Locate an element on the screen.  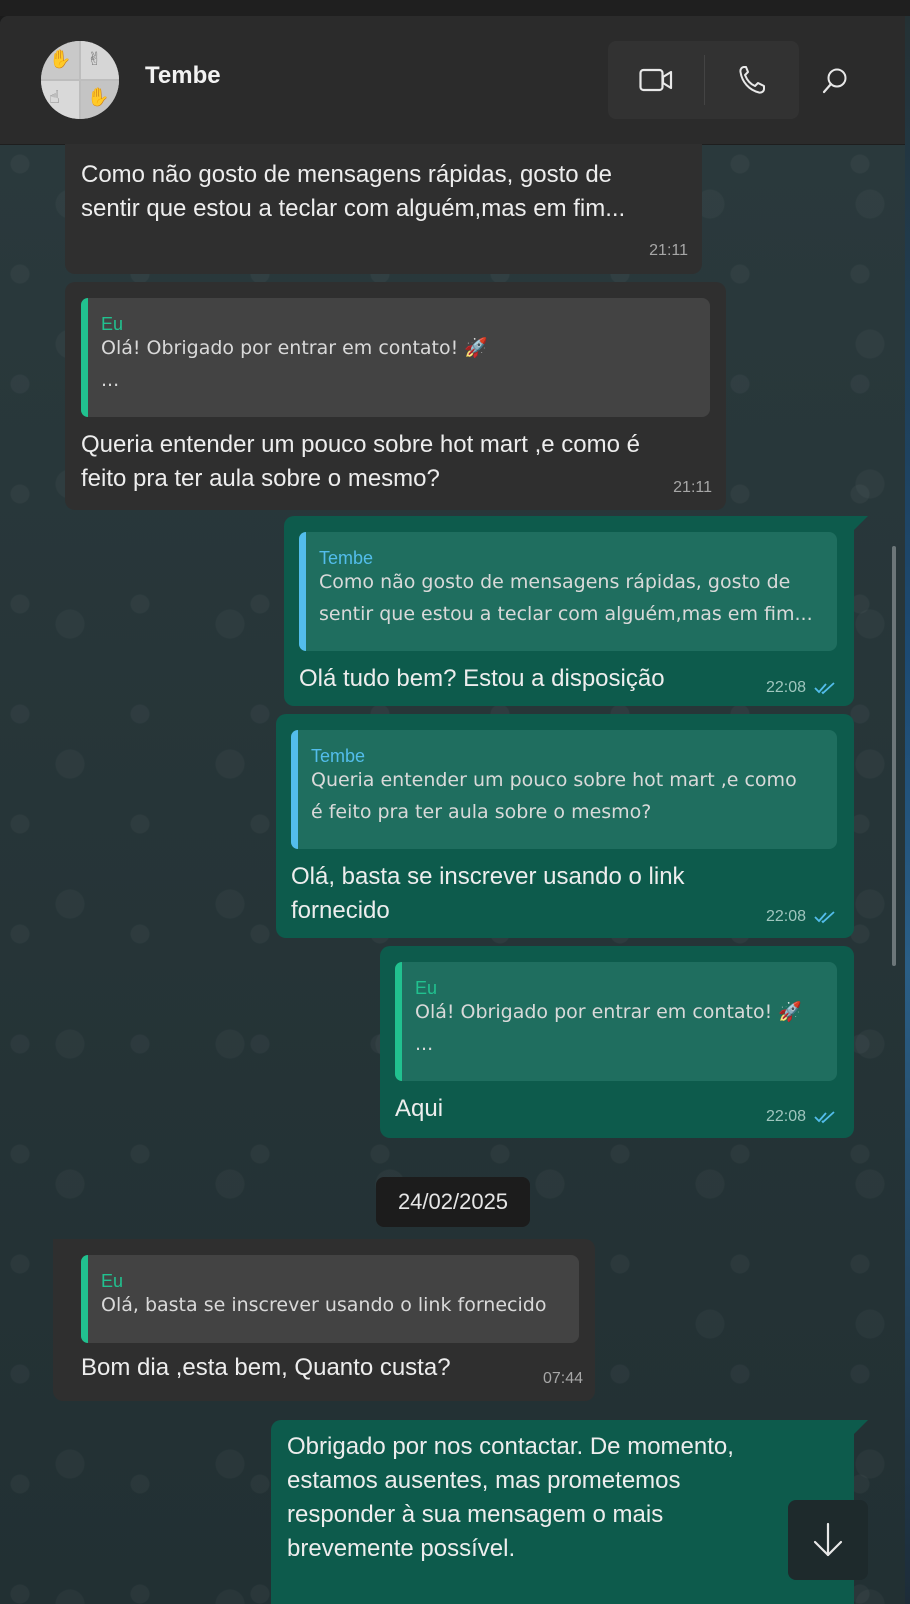
desktop-edge is located at coordinates (907, 810).